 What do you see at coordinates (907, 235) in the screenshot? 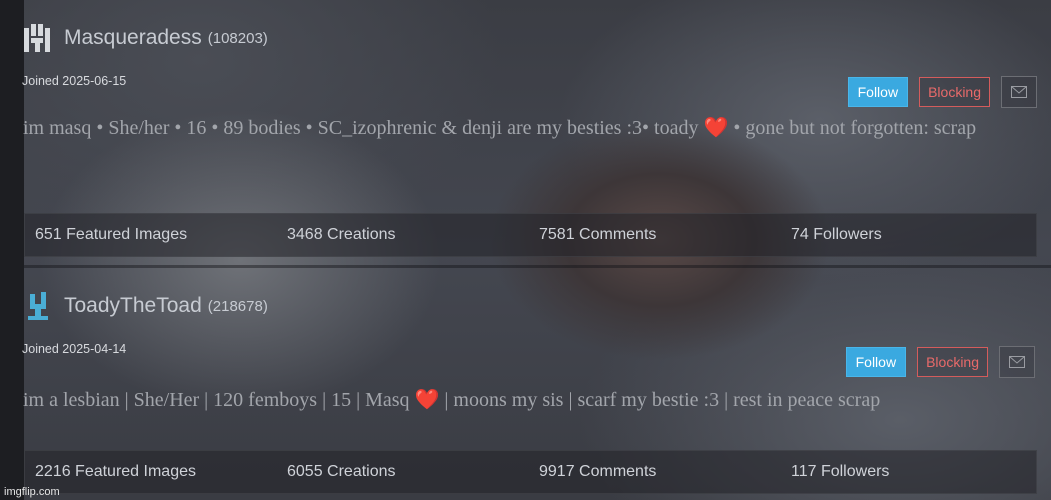
I see `stat-followers: 74 Followers` at bounding box center [907, 235].